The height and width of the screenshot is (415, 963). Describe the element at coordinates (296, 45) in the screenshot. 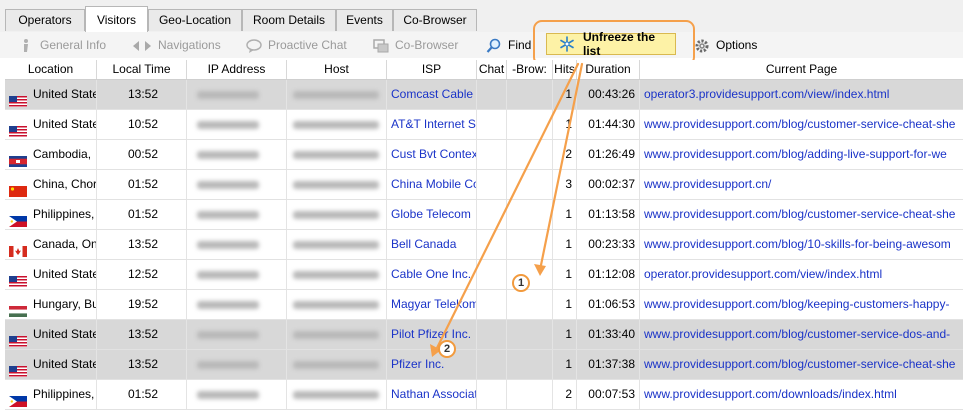

I see `proactive-chat-button: Proactive Chat` at that location.